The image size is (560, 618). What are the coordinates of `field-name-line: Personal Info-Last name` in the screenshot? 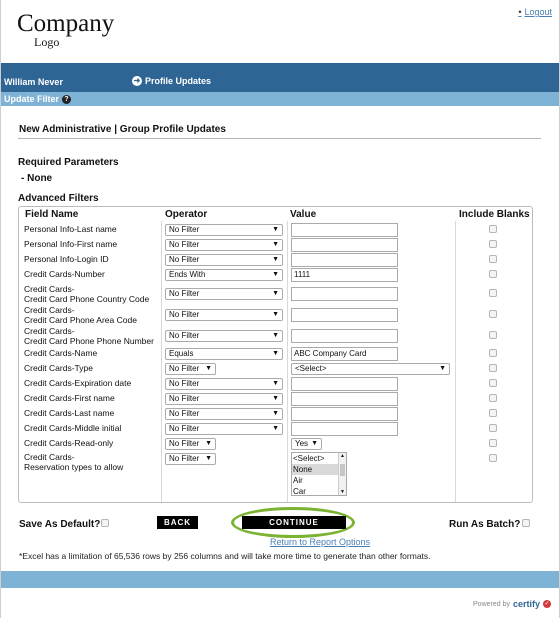 It's located at (70, 229).